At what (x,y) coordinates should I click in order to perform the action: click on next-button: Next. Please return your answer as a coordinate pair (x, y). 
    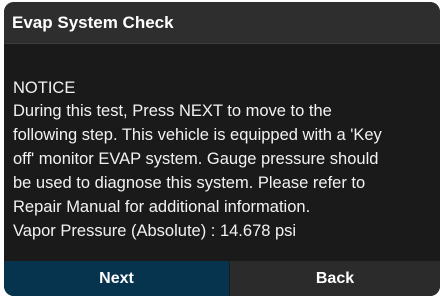
    Looking at the image, I should click on (116, 278).